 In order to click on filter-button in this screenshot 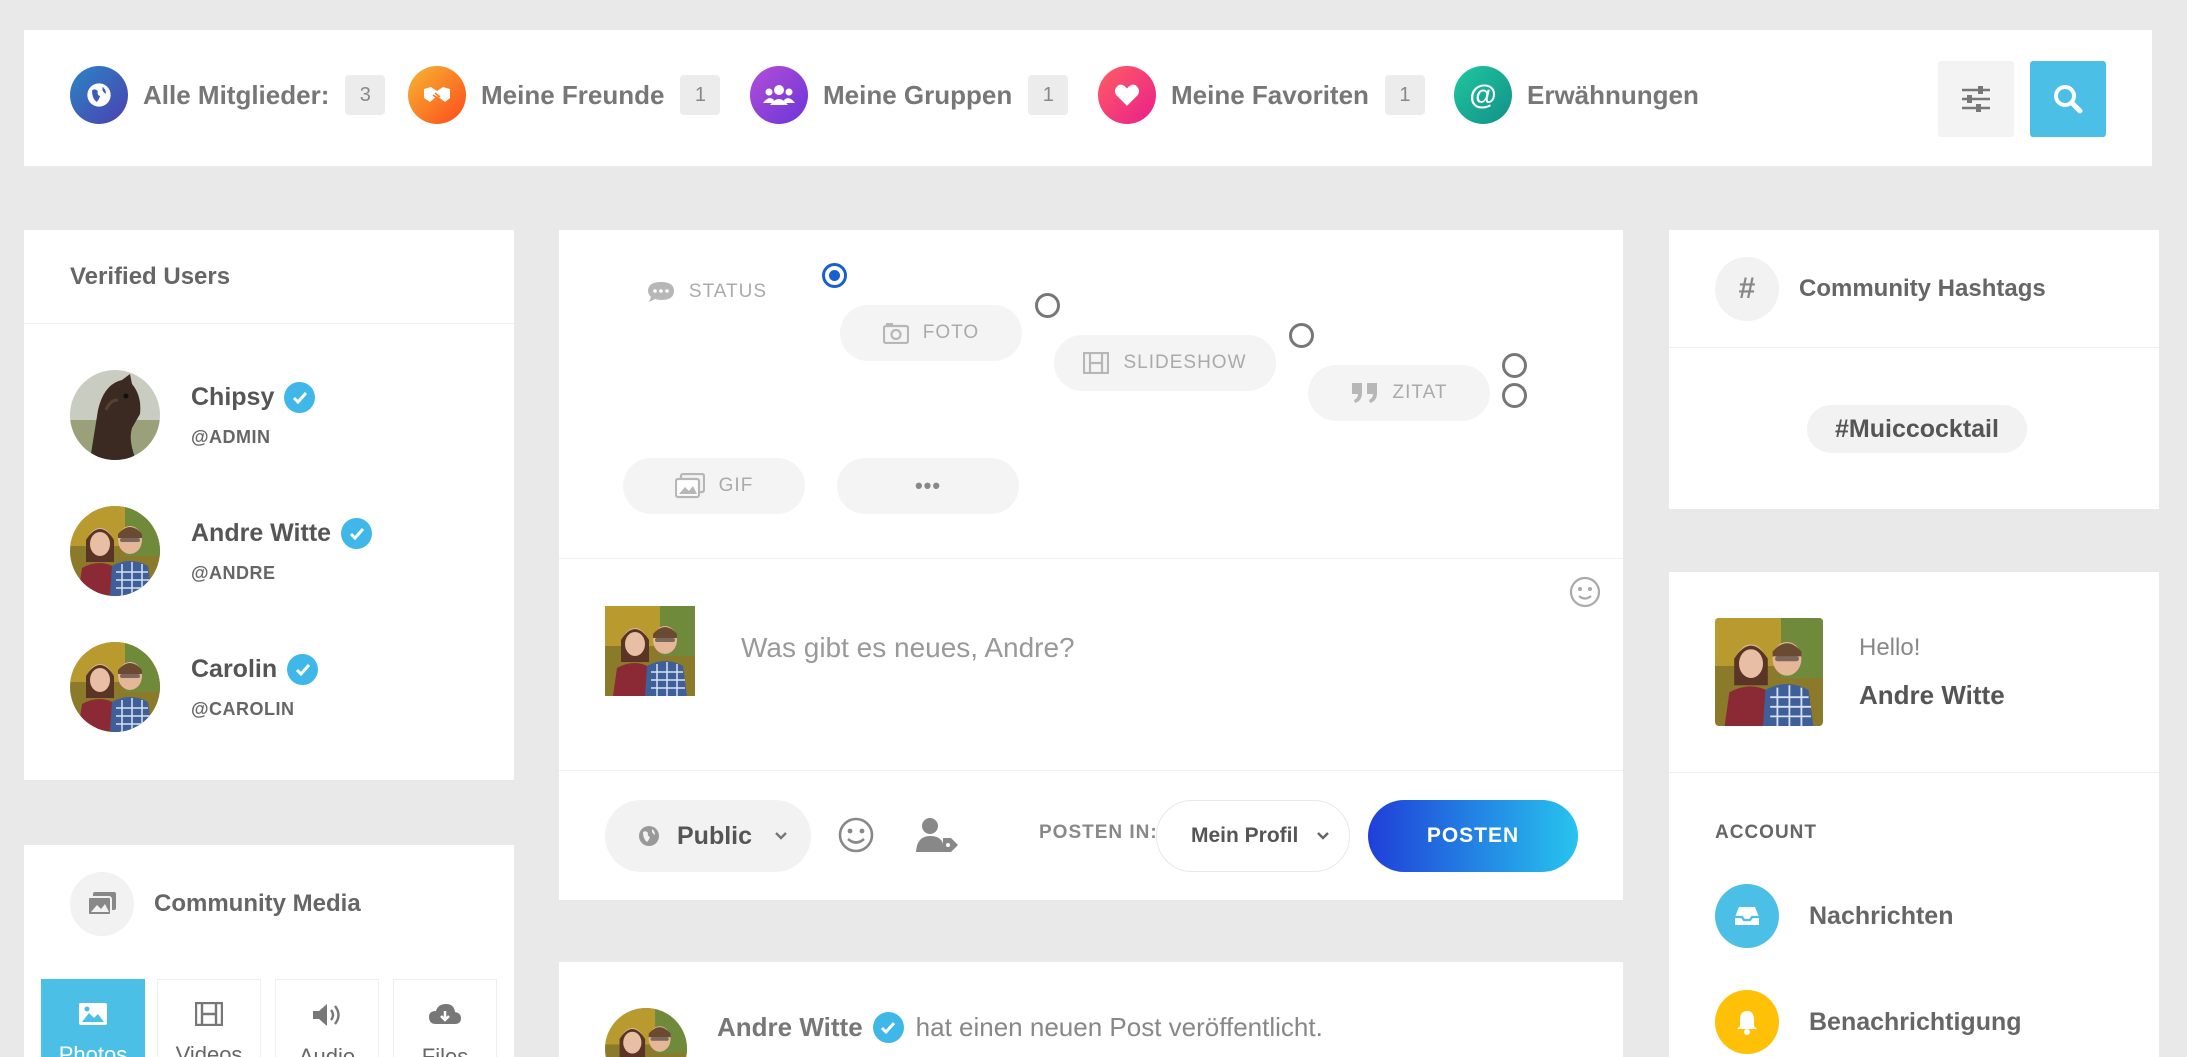, I will do `click(1976, 99)`.